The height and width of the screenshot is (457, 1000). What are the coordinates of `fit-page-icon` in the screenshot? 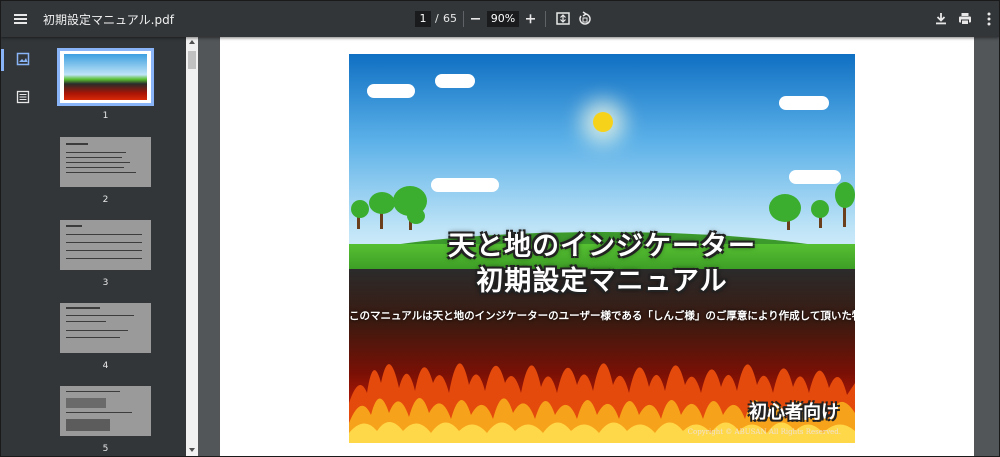 It's located at (563, 18).